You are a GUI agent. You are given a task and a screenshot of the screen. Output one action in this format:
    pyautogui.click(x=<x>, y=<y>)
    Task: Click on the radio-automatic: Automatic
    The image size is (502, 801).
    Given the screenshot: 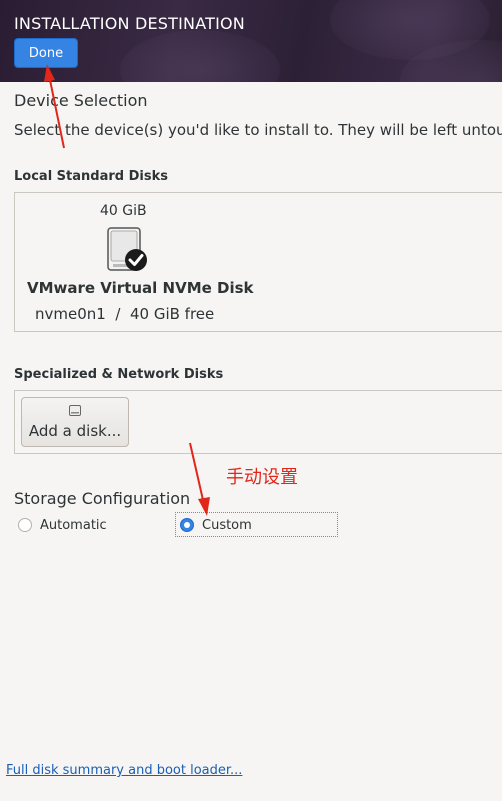 What is the action you would take?
    pyautogui.click(x=62, y=525)
    